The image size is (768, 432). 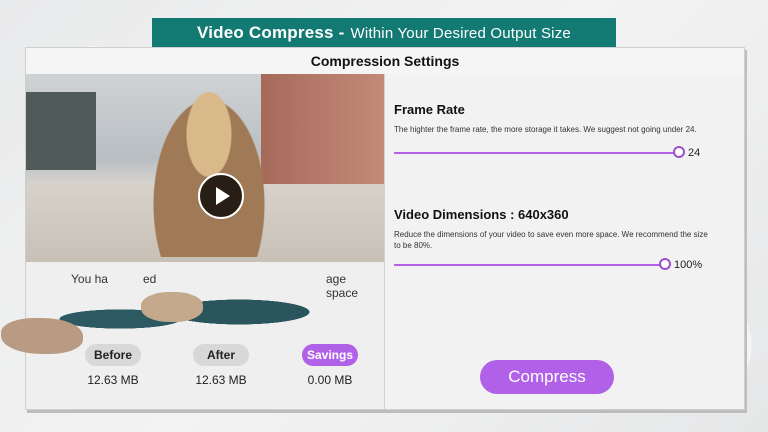 I want to click on before-value: 12.63 MB, so click(x=113, y=380).